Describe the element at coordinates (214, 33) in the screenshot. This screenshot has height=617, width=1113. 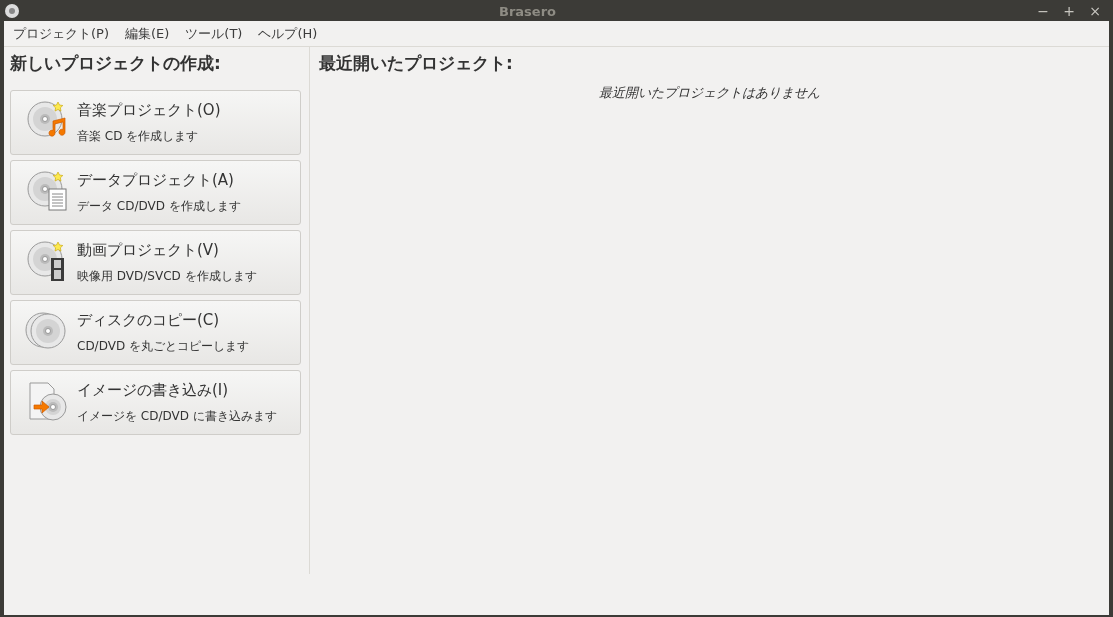
I see `menu-item: ツール(T)` at that location.